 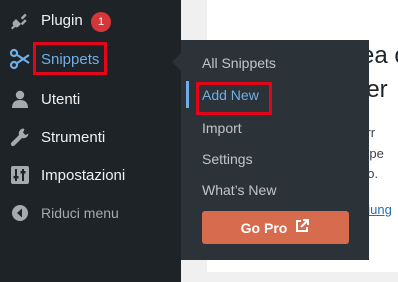 I want to click on submenu-item-all-snippets: All Snippets, so click(x=239, y=63).